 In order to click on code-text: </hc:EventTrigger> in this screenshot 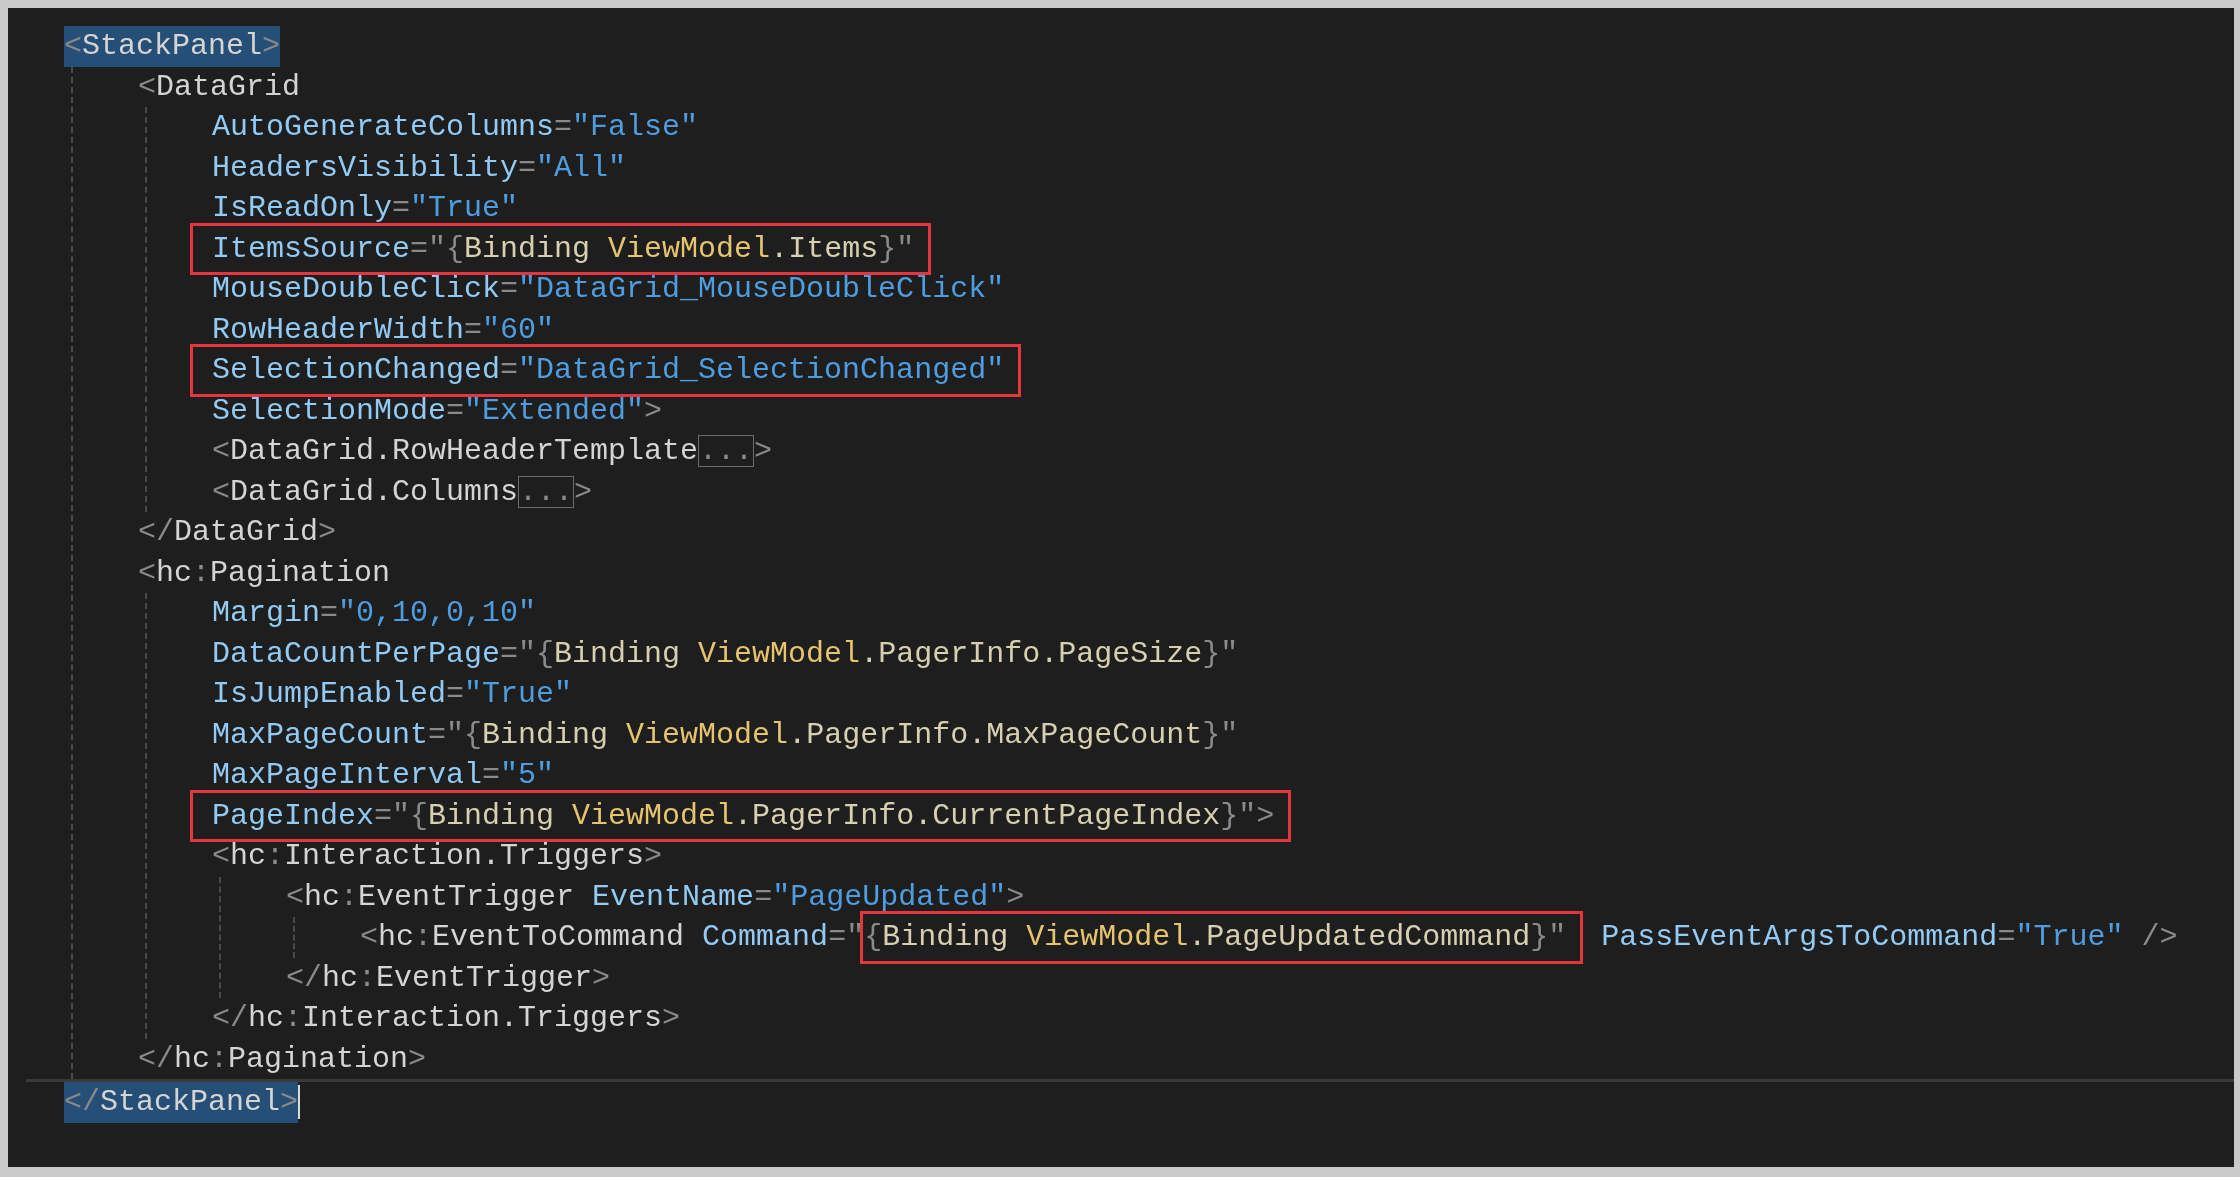, I will do `click(448, 978)`.